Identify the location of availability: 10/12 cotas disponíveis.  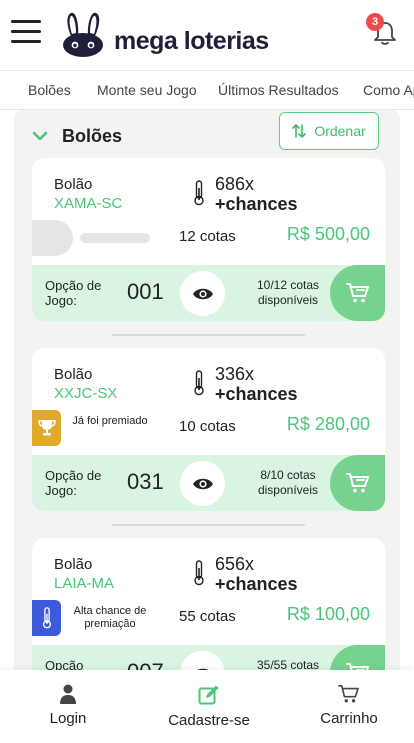
(288, 292).